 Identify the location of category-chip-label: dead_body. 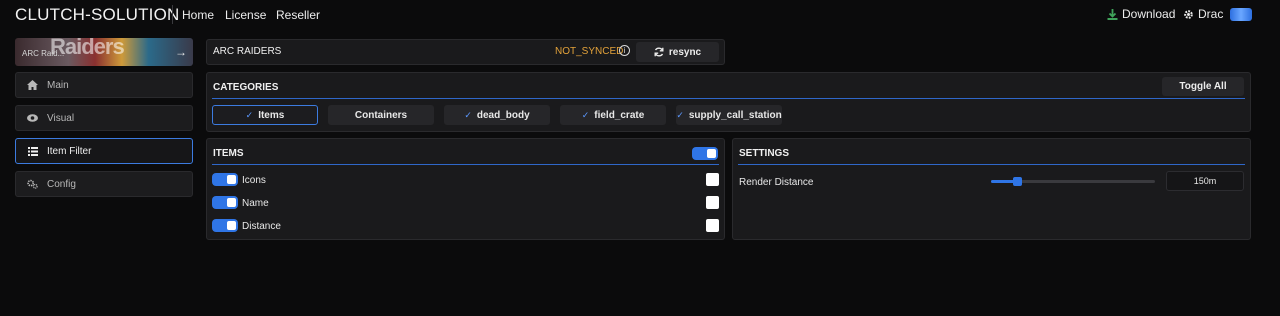
(503, 115).